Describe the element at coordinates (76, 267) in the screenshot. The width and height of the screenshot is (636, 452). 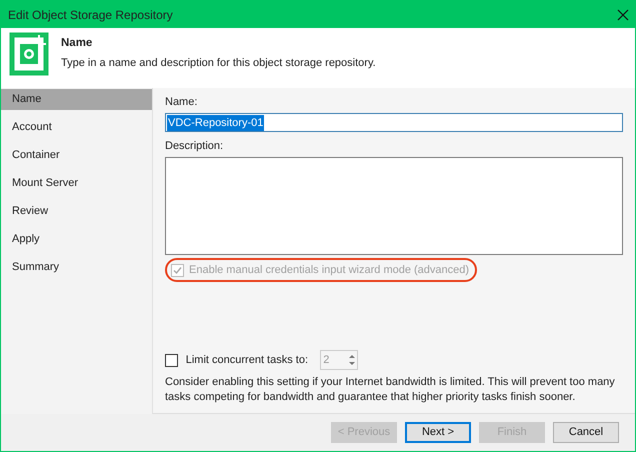
I see `wizard-step: Summary` at that location.